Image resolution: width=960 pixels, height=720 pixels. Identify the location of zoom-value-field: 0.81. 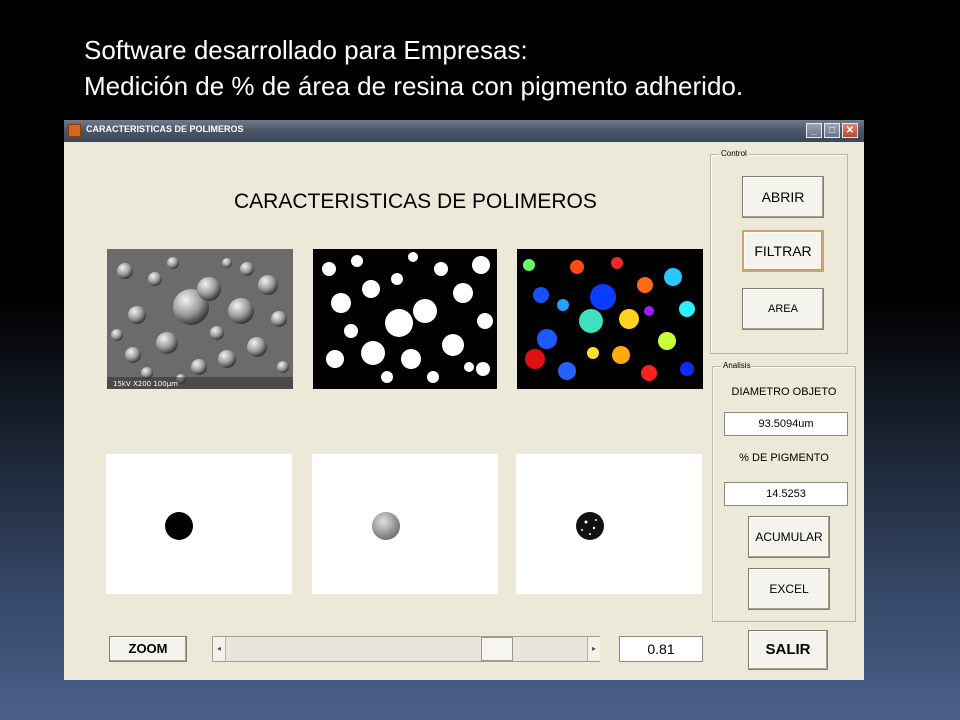
(661, 649).